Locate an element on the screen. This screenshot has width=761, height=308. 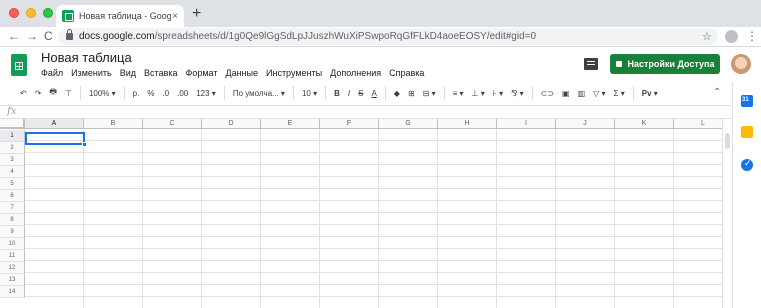
font-select: По умолча... ▾ is located at coordinates (259, 93).